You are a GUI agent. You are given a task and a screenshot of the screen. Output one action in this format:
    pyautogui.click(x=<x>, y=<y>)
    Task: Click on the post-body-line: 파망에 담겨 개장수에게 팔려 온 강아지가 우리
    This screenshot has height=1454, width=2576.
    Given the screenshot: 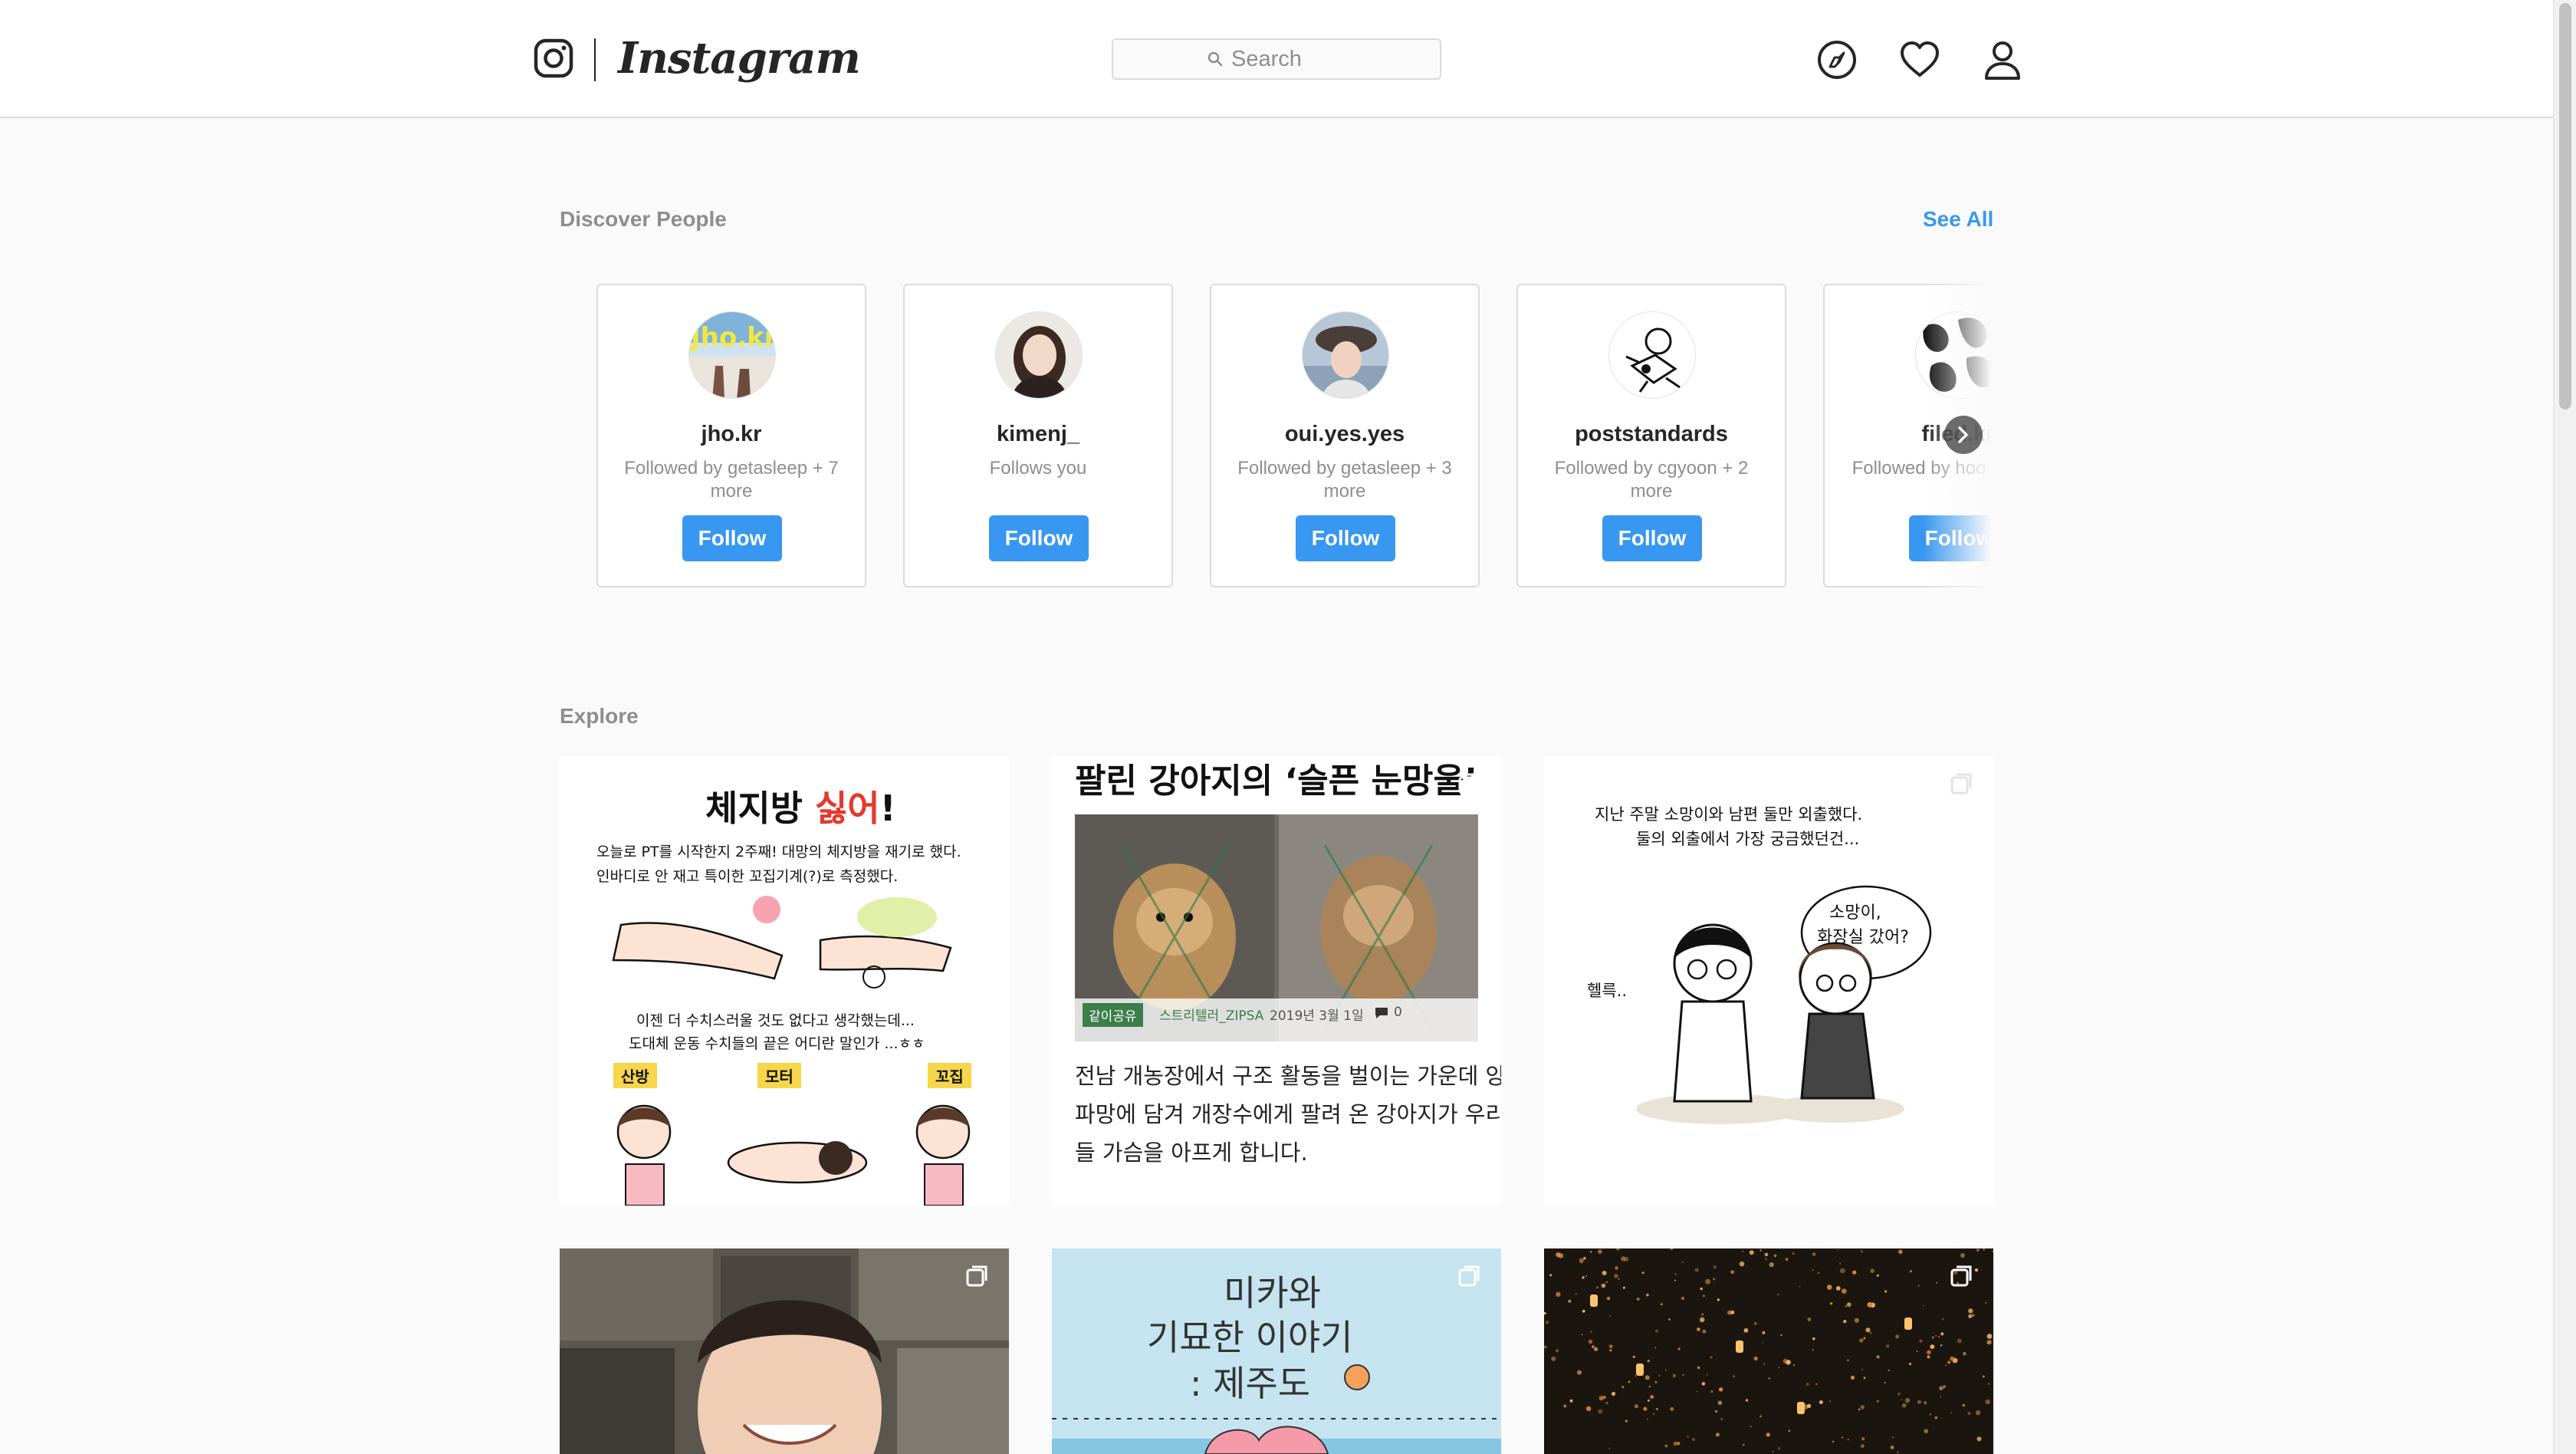 What is the action you would take?
    pyautogui.click(x=1288, y=1114)
    